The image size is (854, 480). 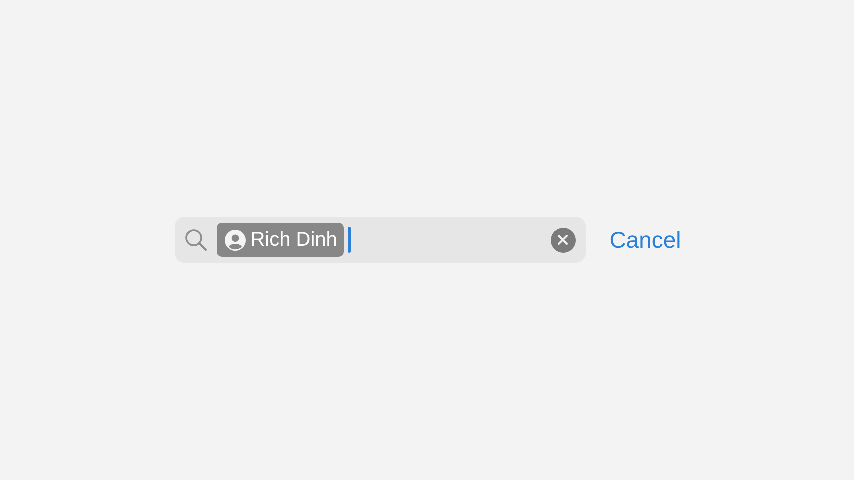 I want to click on contact-name: Rich Dinh, so click(x=294, y=240).